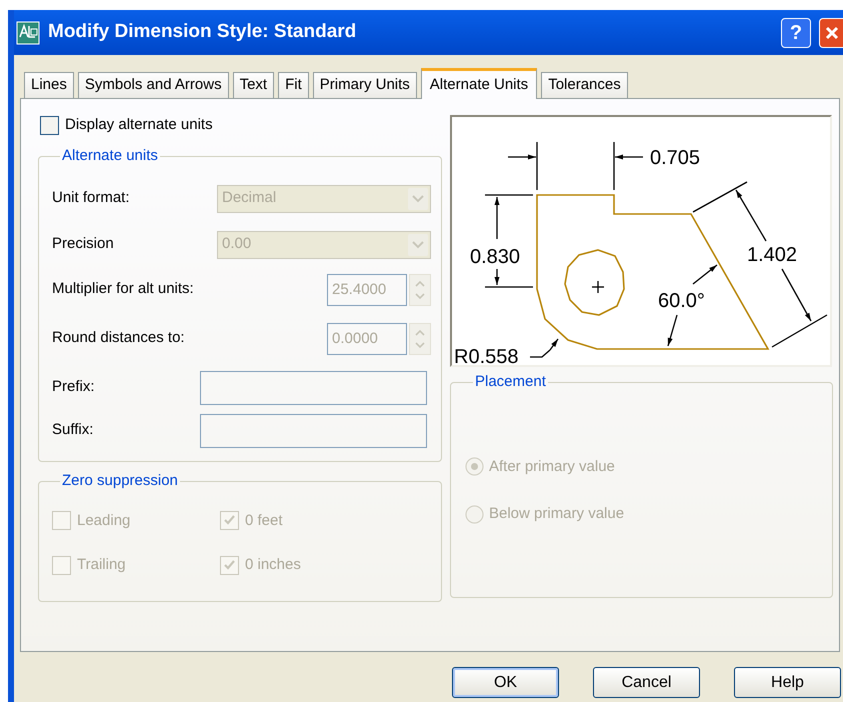 This screenshot has width=843, height=702. What do you see at coordinates (495, 257) in the screenshot?
I see `dimension-label: 0.830` at bounding box center [495, 257].